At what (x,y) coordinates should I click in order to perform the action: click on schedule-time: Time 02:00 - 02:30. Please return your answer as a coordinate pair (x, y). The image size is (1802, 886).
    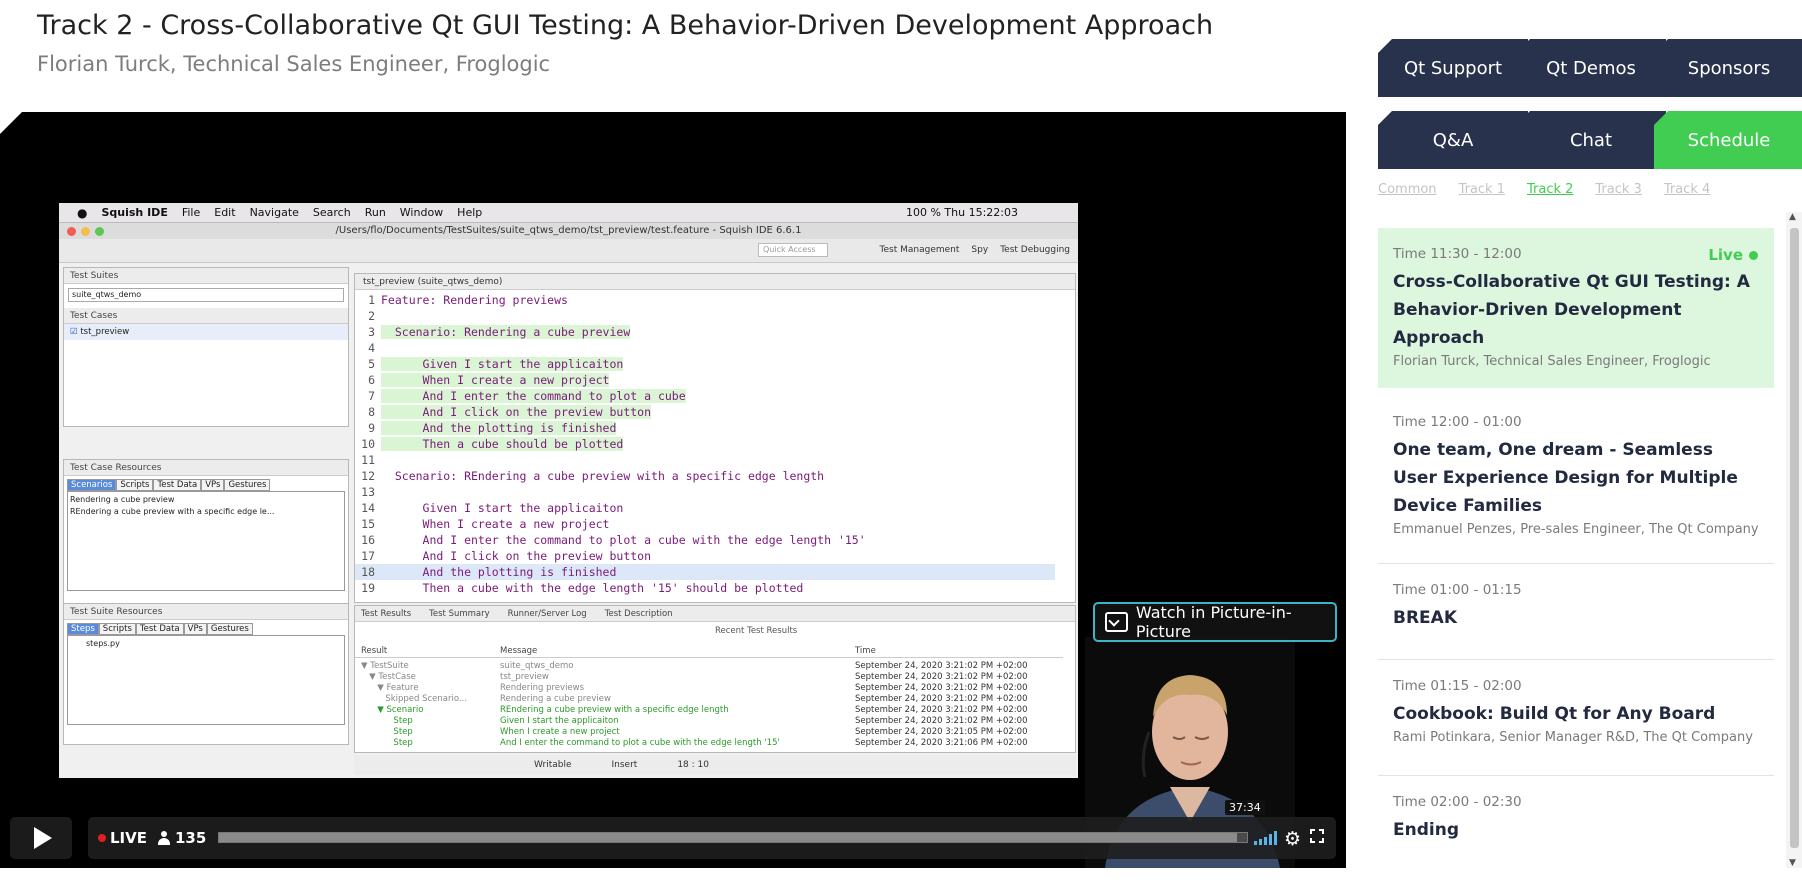
    Looking at the image, I should click on (1457, 802).